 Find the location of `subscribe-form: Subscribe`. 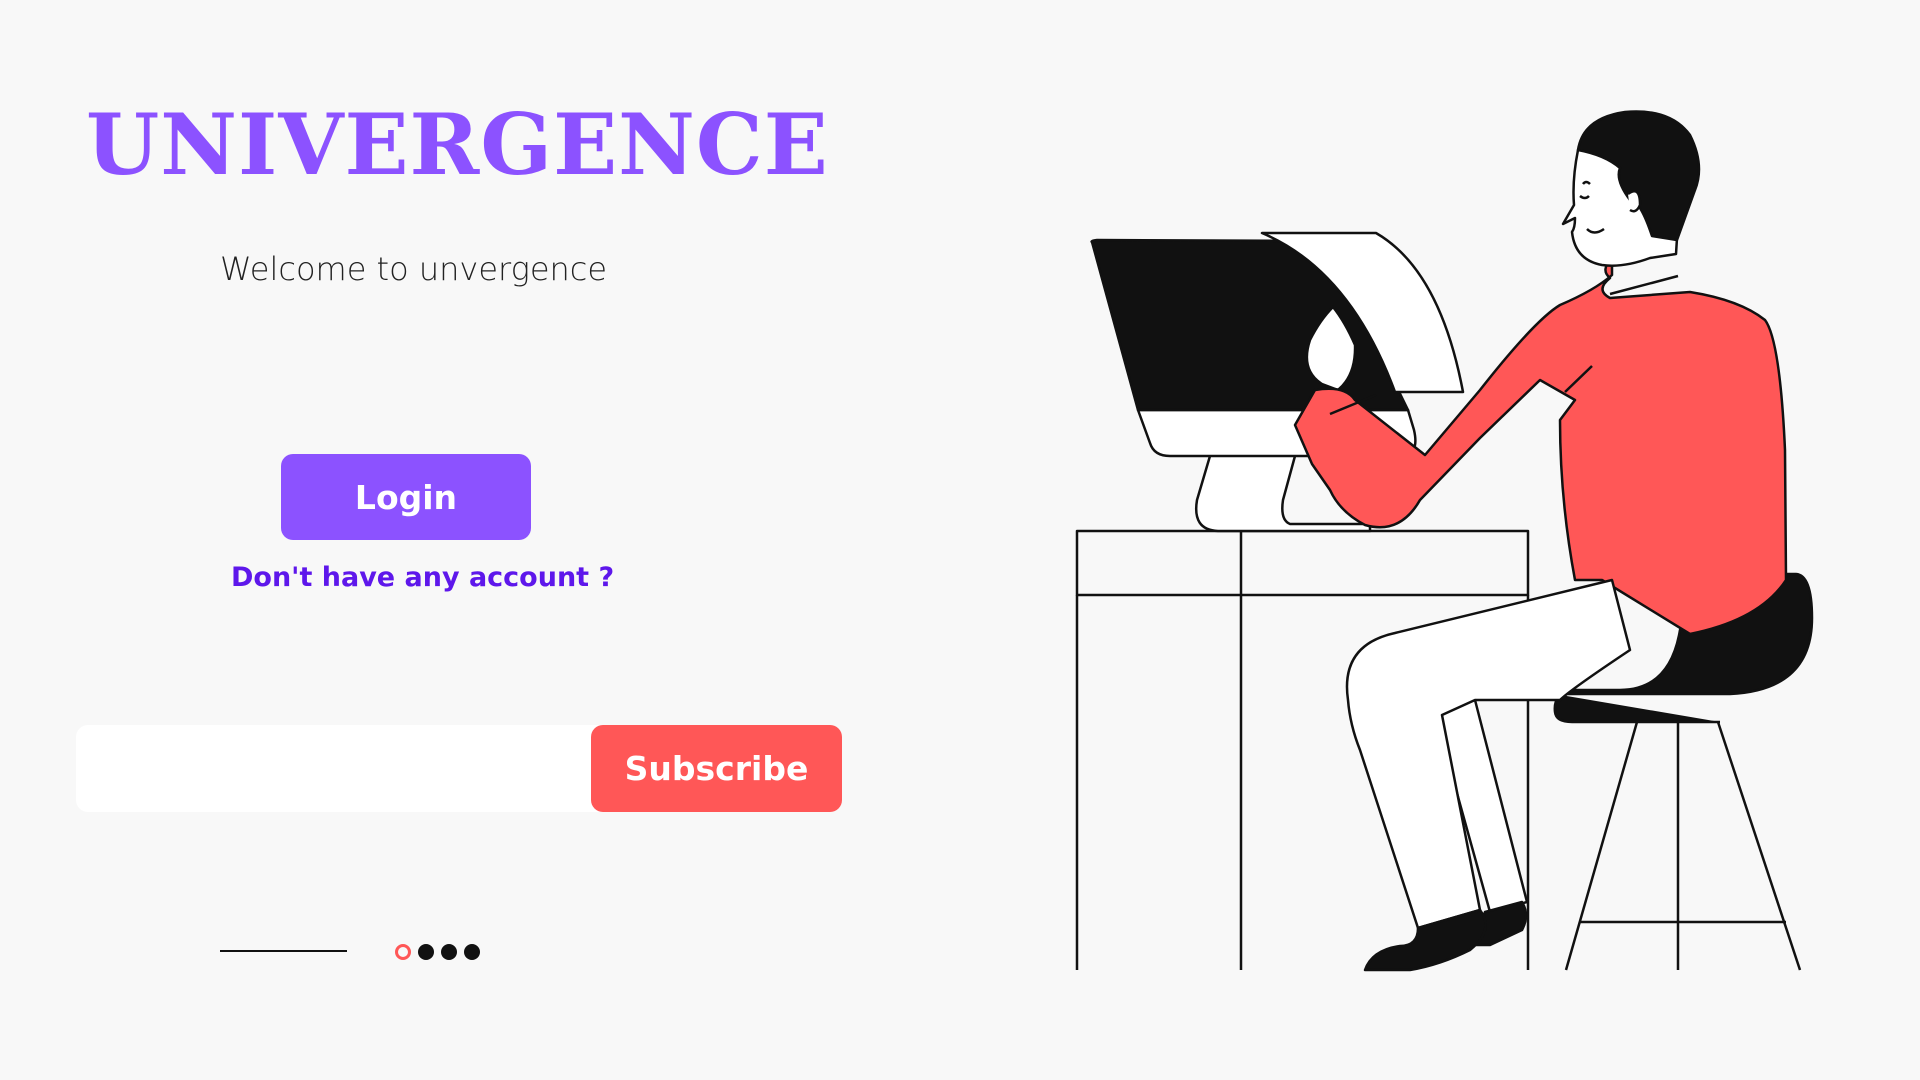

subscribe-form: Subscribe is located at coordinates (459, 768).